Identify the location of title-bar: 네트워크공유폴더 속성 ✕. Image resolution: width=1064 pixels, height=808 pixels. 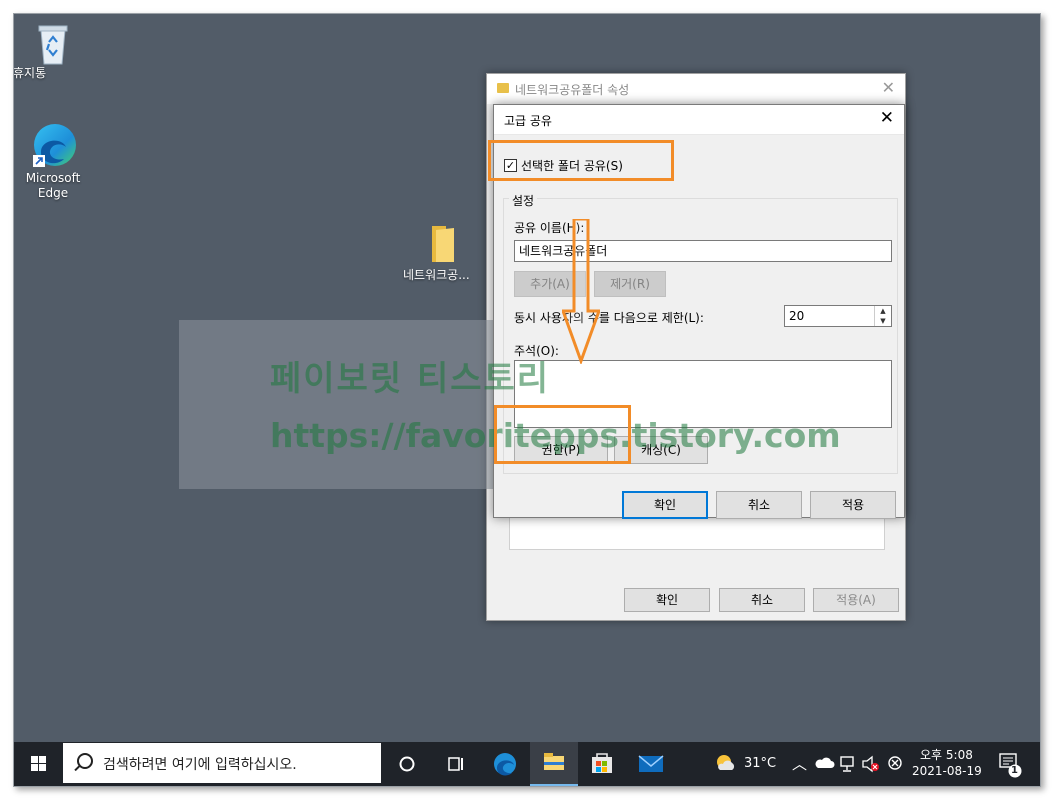
(696, 89).